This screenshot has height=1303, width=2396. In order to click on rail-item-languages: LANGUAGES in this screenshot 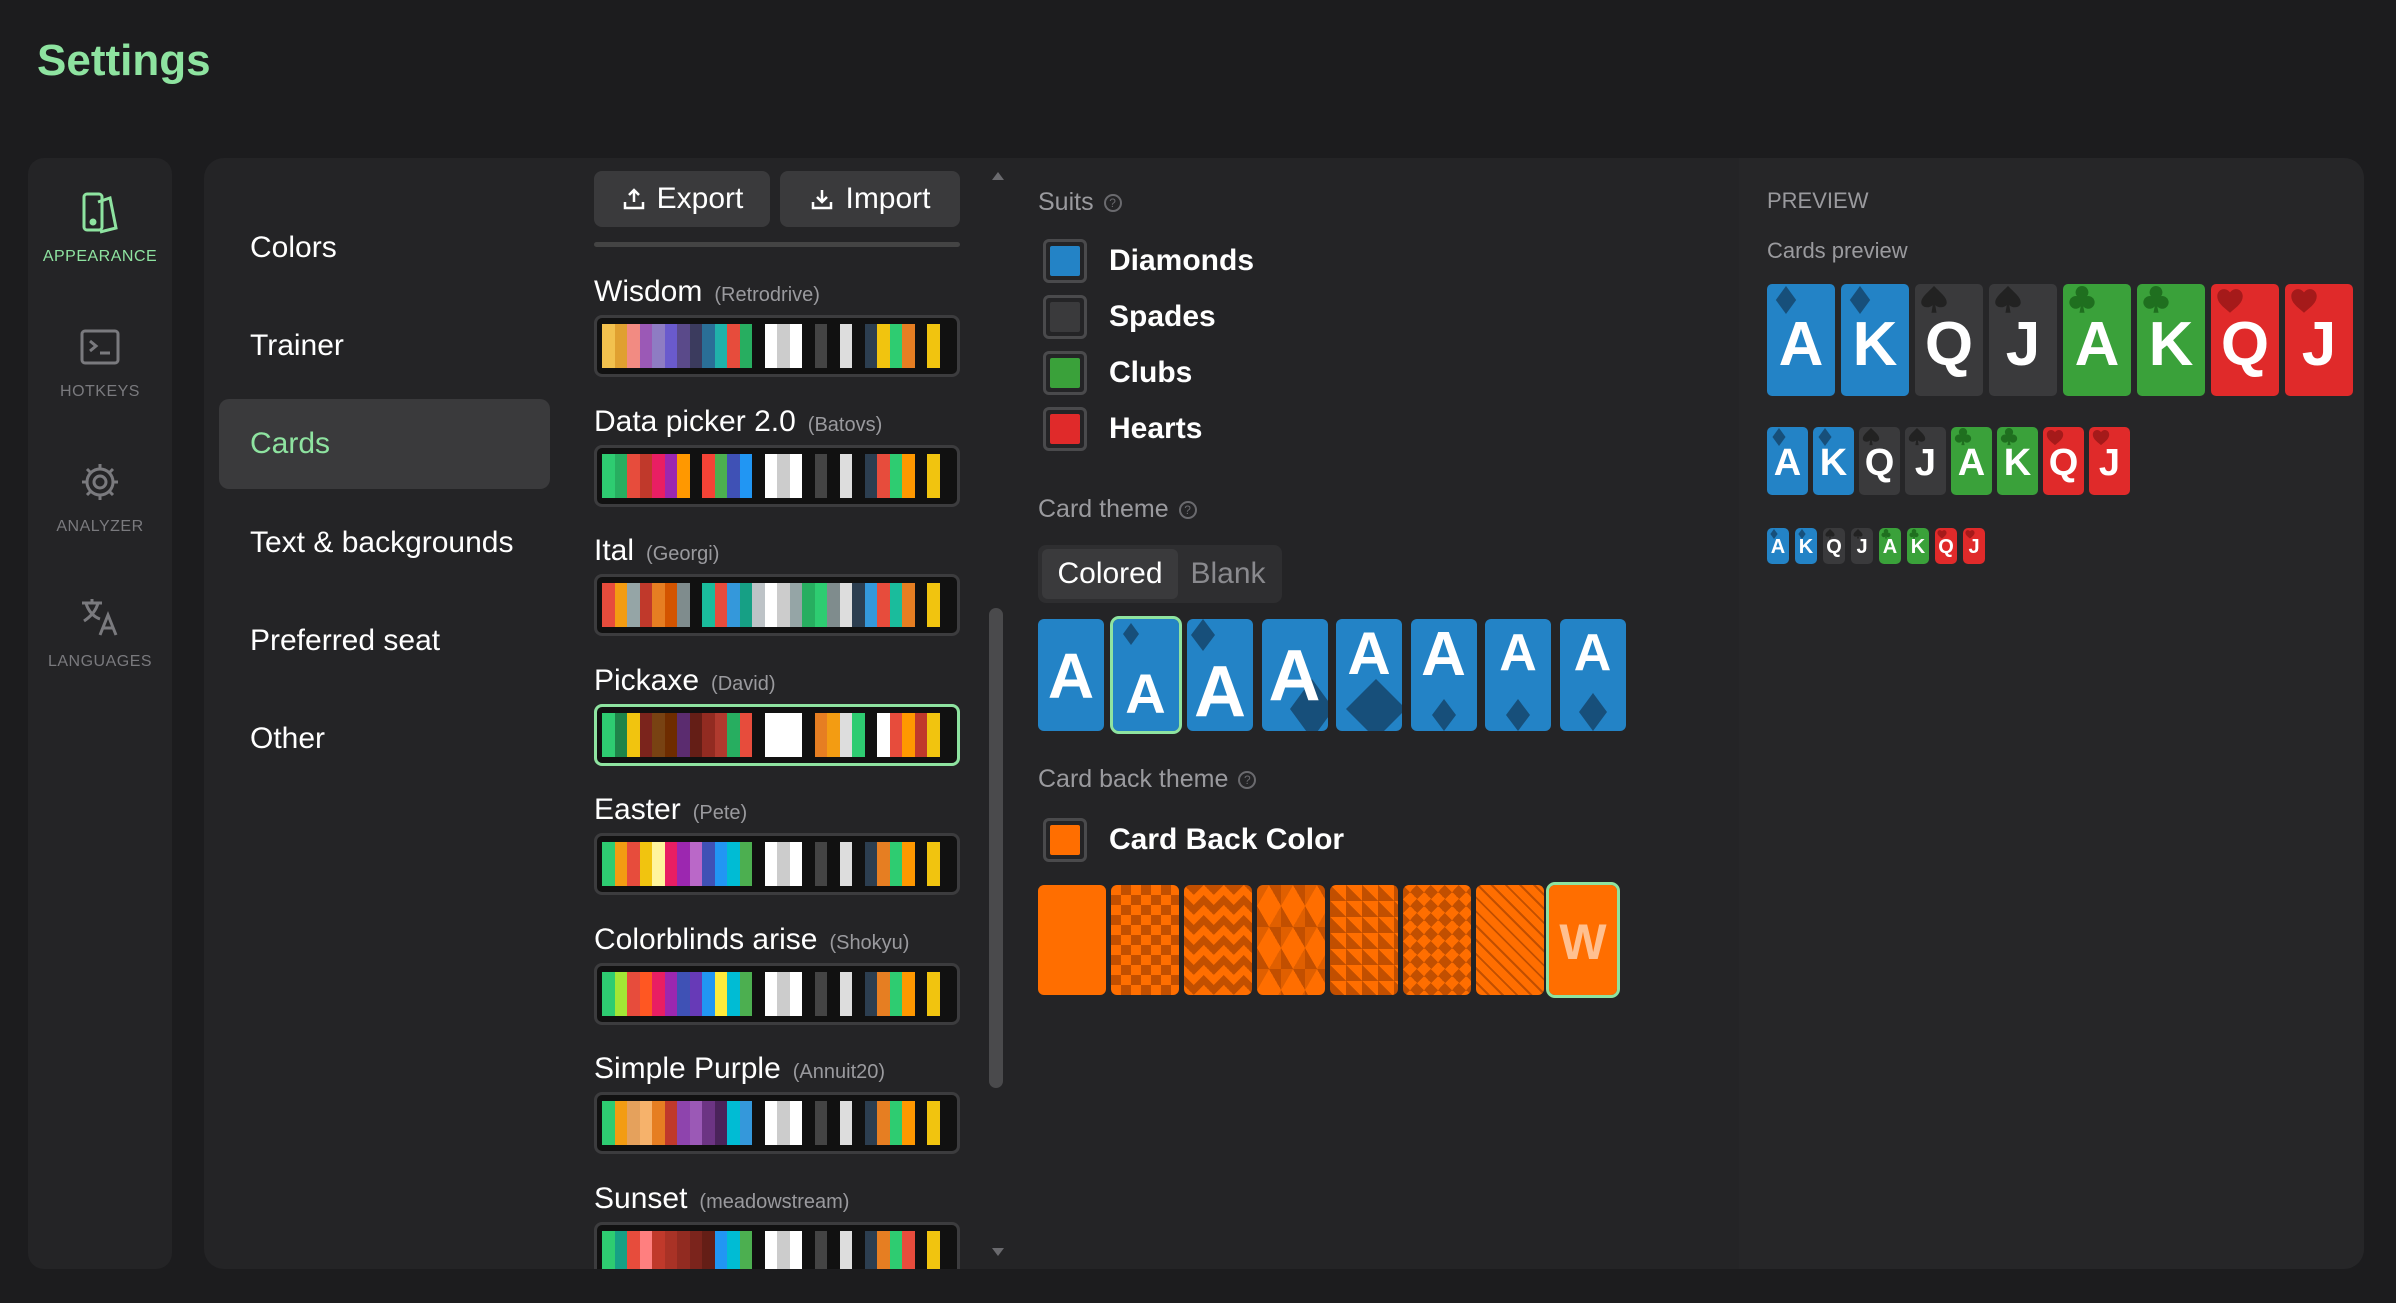, I will do `click(100, 633)`.